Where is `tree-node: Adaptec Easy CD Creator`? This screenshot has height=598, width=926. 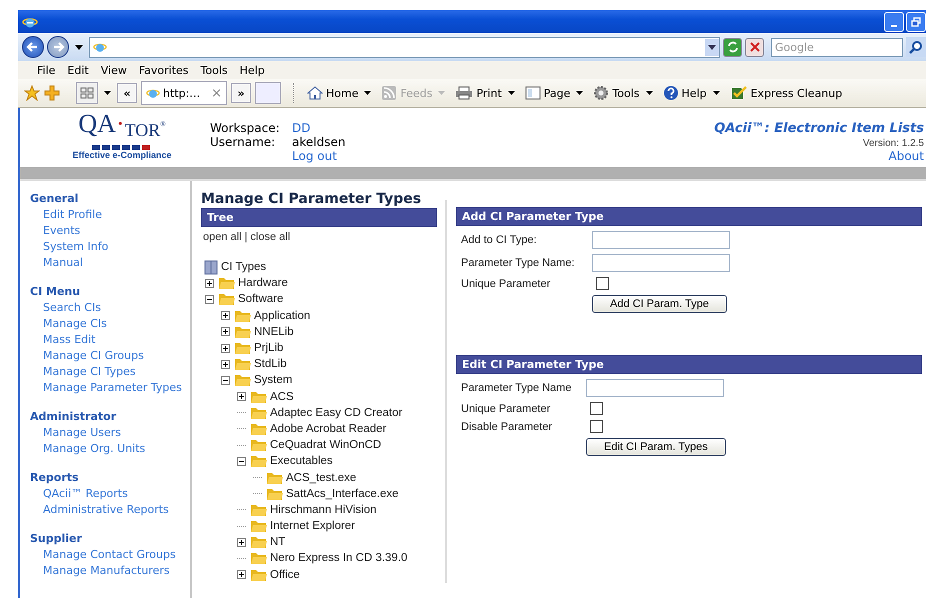
tree-node: Adaptec Easy CD Creator is located at coordinates (336, 412).